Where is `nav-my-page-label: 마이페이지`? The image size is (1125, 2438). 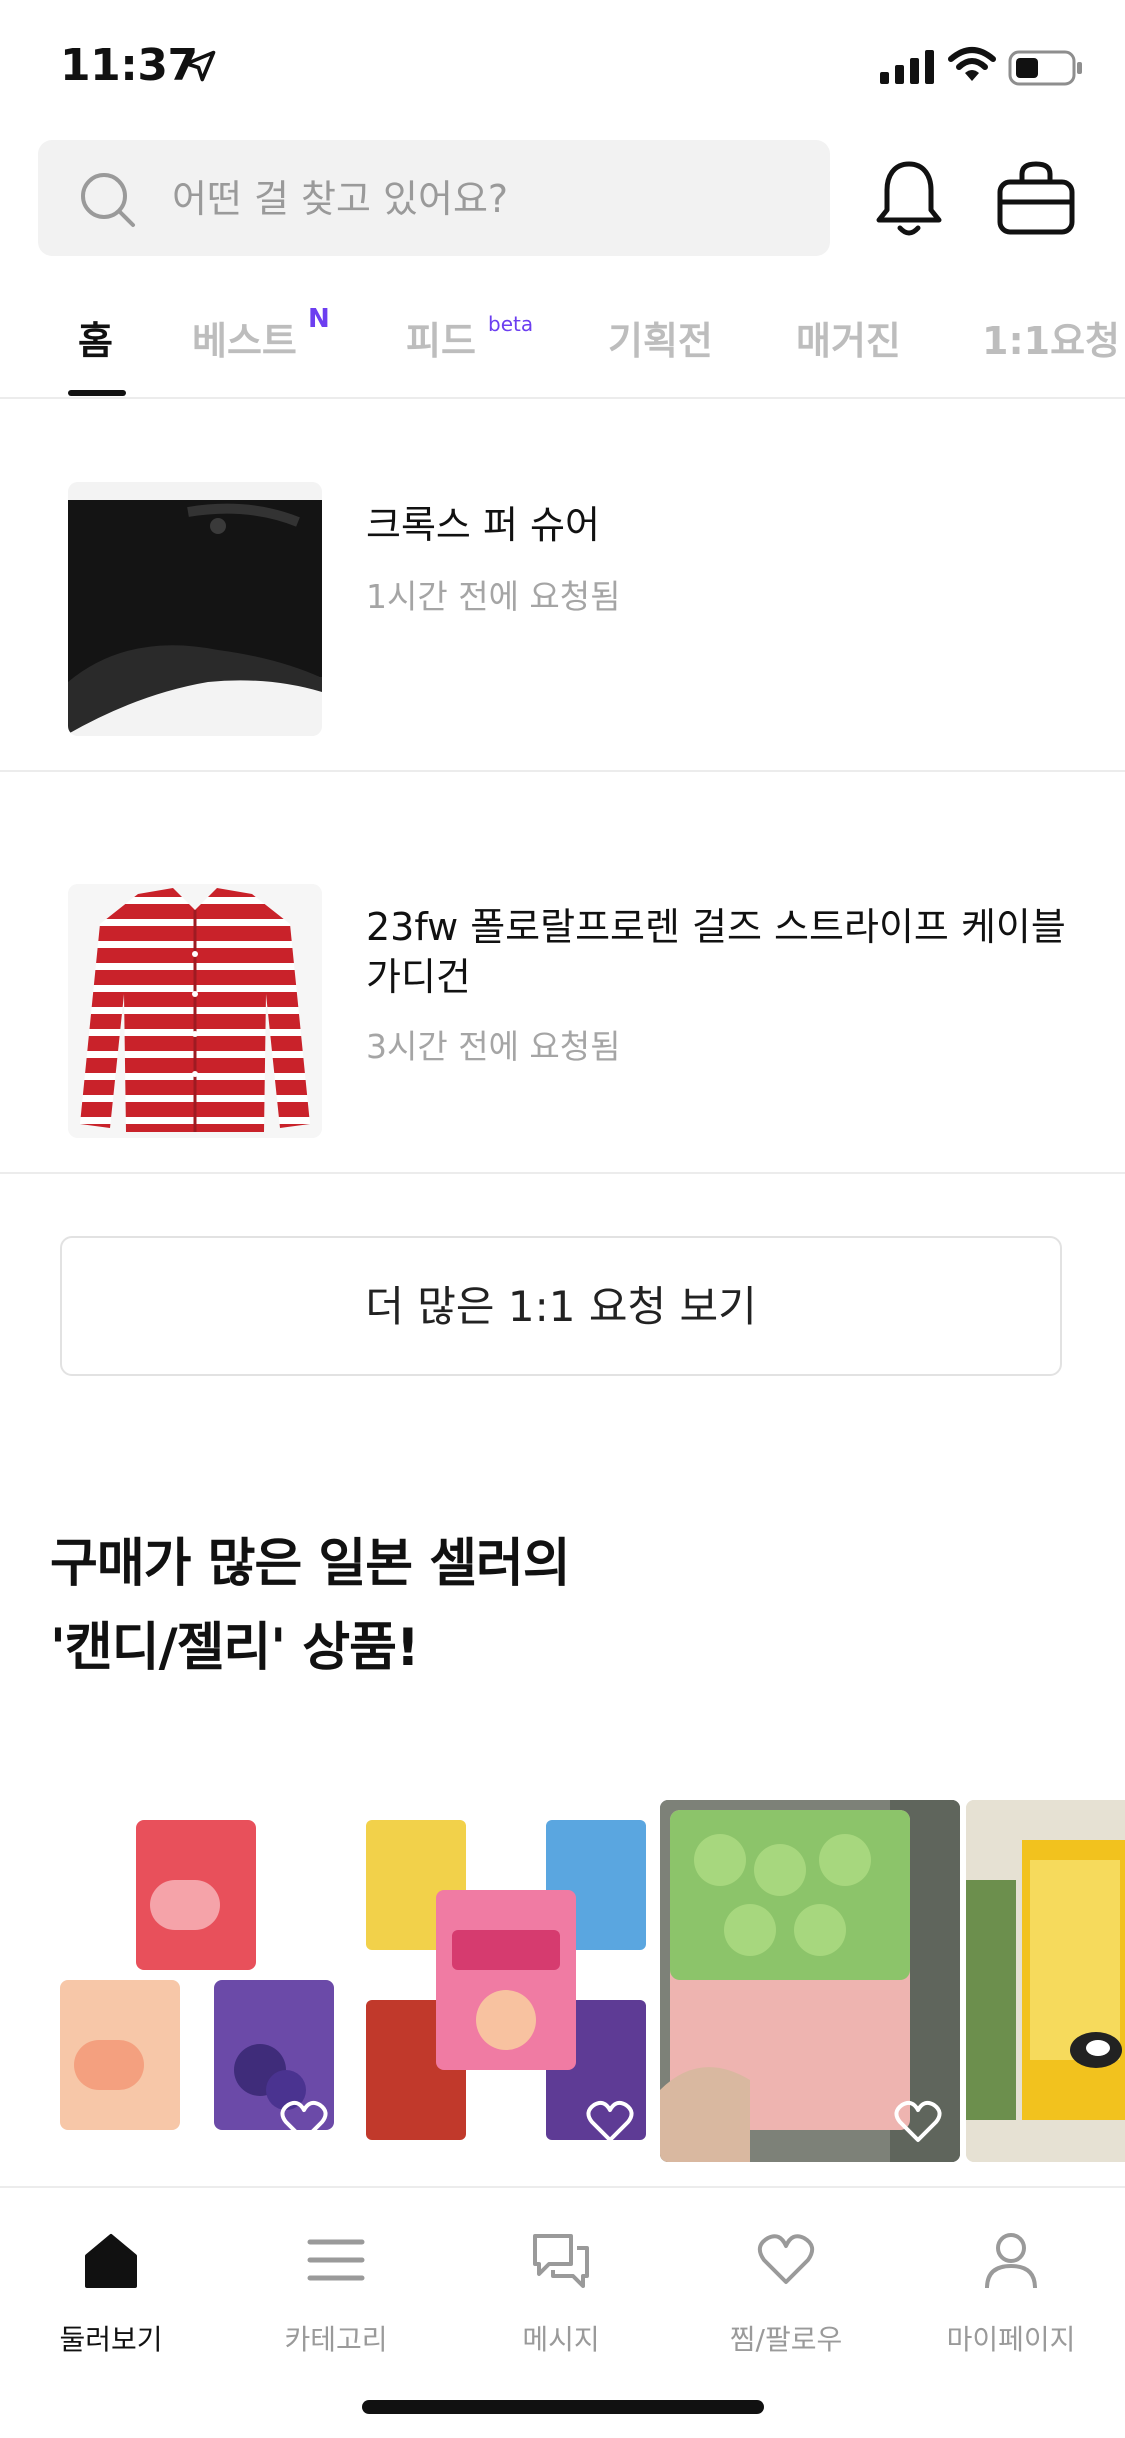
nav-my-page-label: 마이페이지 is located at coordinates (1011, 2339).